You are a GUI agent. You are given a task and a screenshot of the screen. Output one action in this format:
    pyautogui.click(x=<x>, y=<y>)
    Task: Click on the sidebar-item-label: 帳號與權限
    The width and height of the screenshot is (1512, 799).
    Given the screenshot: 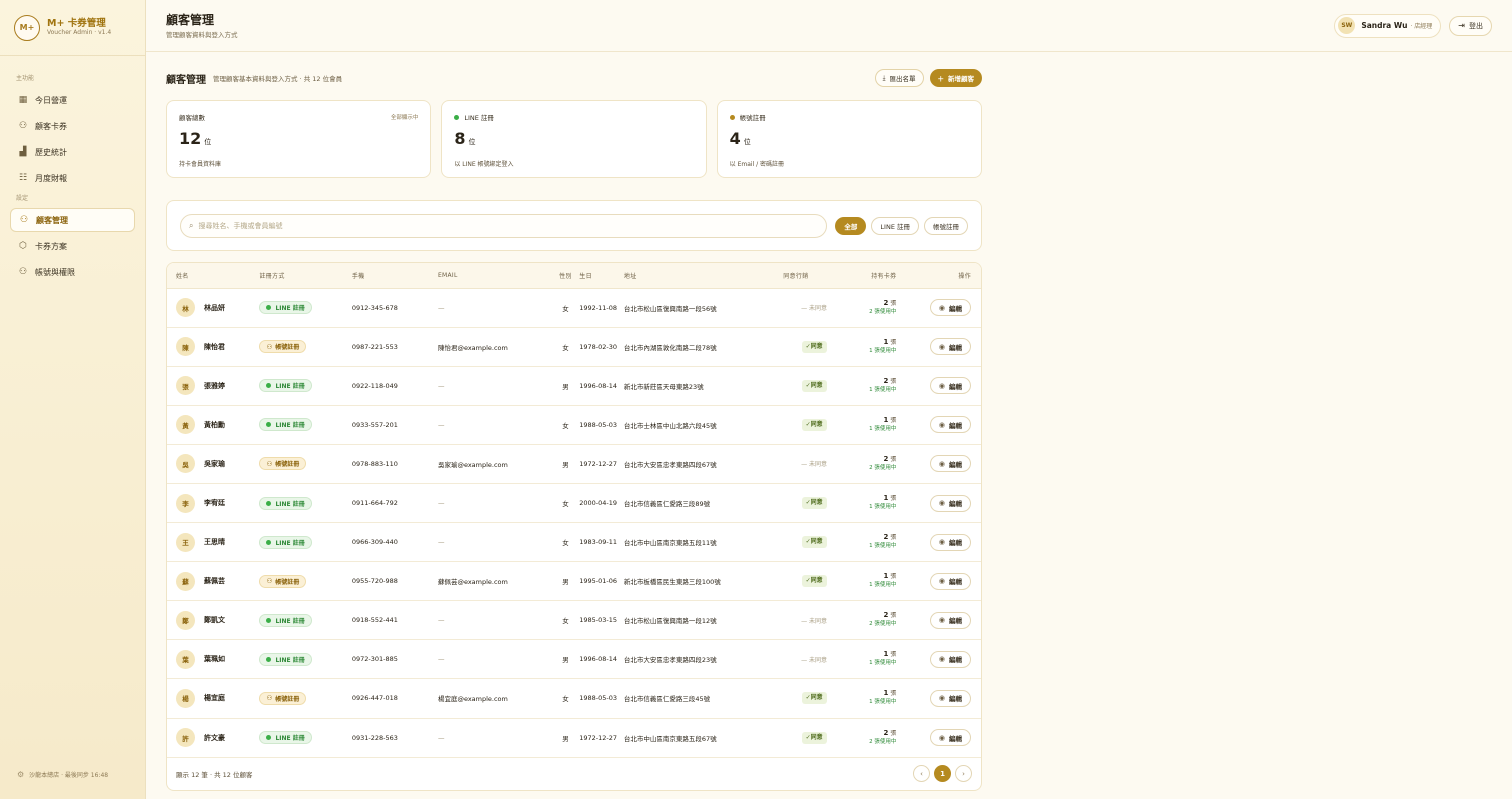 What is the action you would take?
    pyautogui.click(x=55, y=272)
    